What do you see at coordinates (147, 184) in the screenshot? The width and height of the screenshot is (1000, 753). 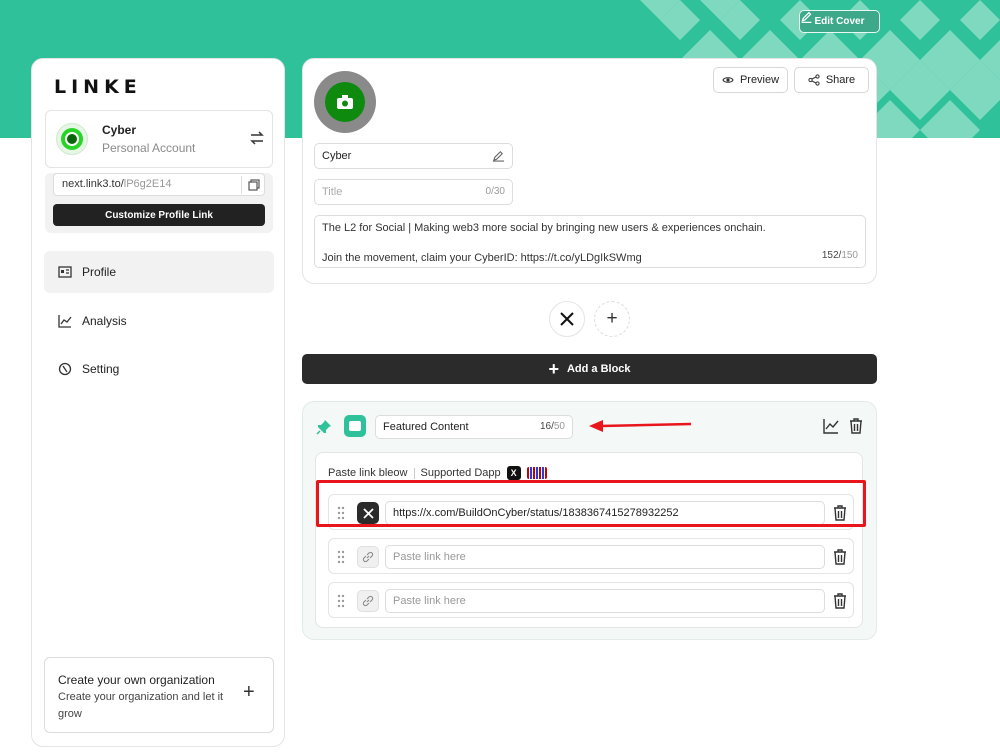 I see `profile-link-slug: lP6g2E14` at bounding box center [147, 184].